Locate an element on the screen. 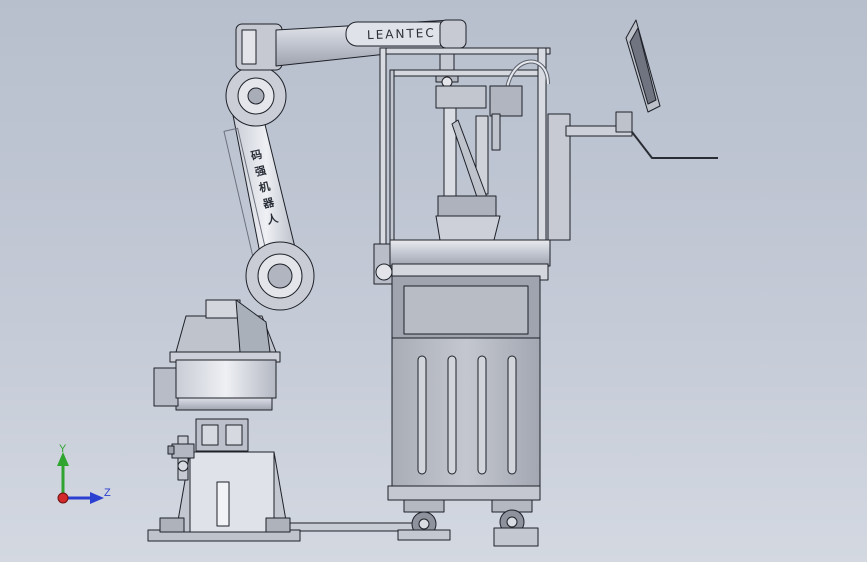  monitor-screen is located at coordinates (643, 66).